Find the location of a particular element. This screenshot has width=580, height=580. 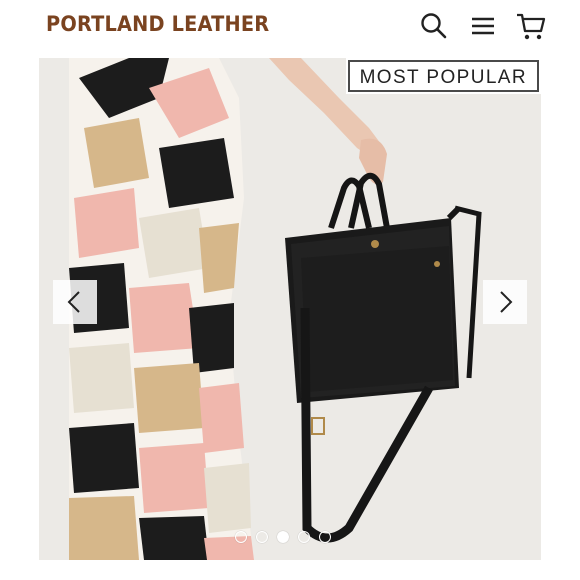

menu-button is located at coordinates (483, 26).